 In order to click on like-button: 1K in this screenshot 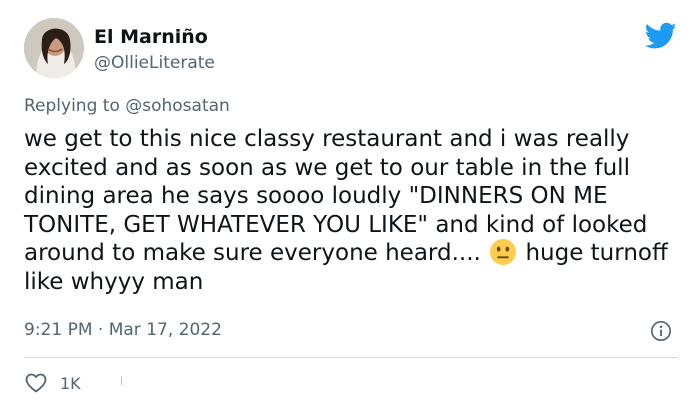, I will do `click(52, 383)`.